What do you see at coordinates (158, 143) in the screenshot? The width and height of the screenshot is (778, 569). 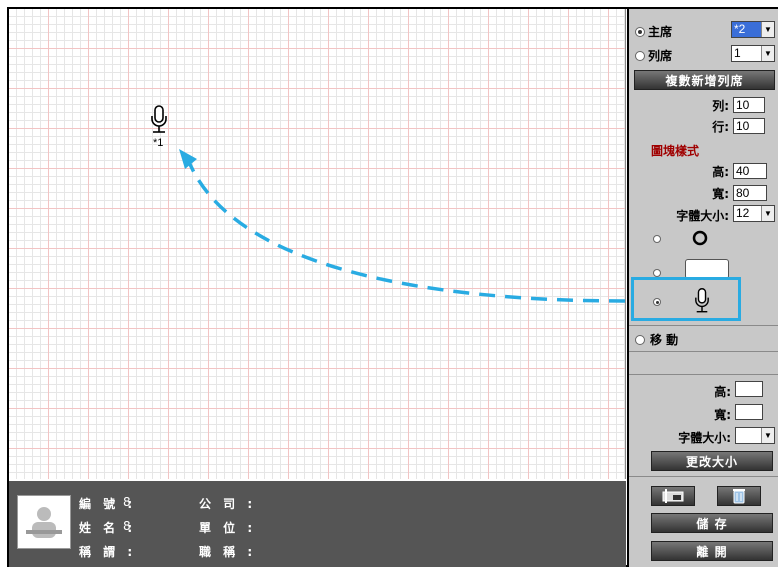 I see `seat-label: *1` at bounding box center [158, 143].